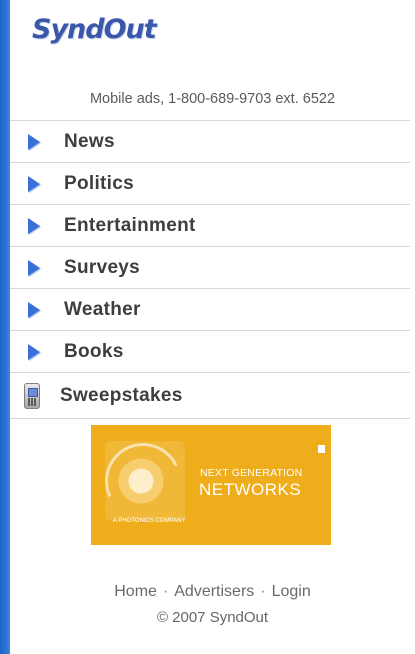 The width and height of the screenshot is (415, 654). I want to click on menu-item-label: Sweepstakes, so click(121, 396).